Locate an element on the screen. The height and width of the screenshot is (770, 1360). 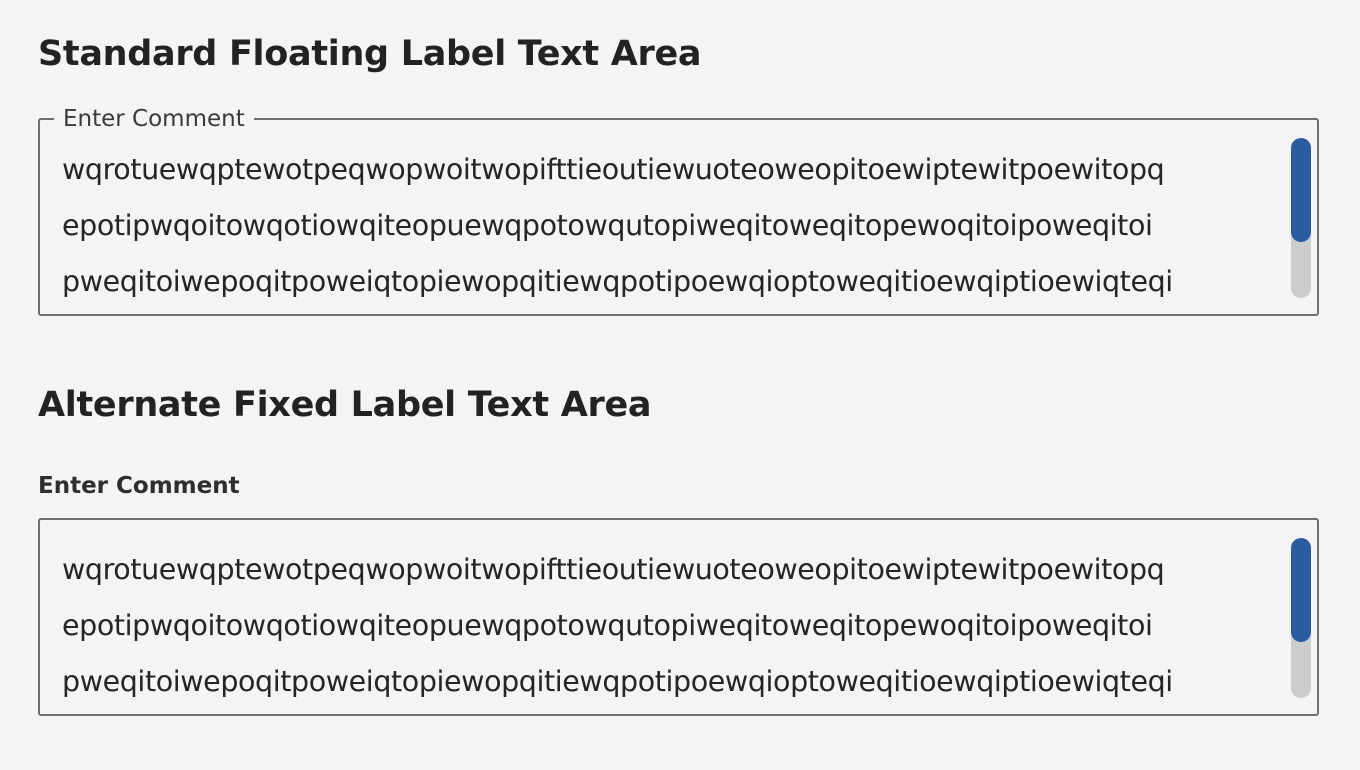
standard-section-title: Standard Floating Label Text Area is located at coordinates (370, 54).